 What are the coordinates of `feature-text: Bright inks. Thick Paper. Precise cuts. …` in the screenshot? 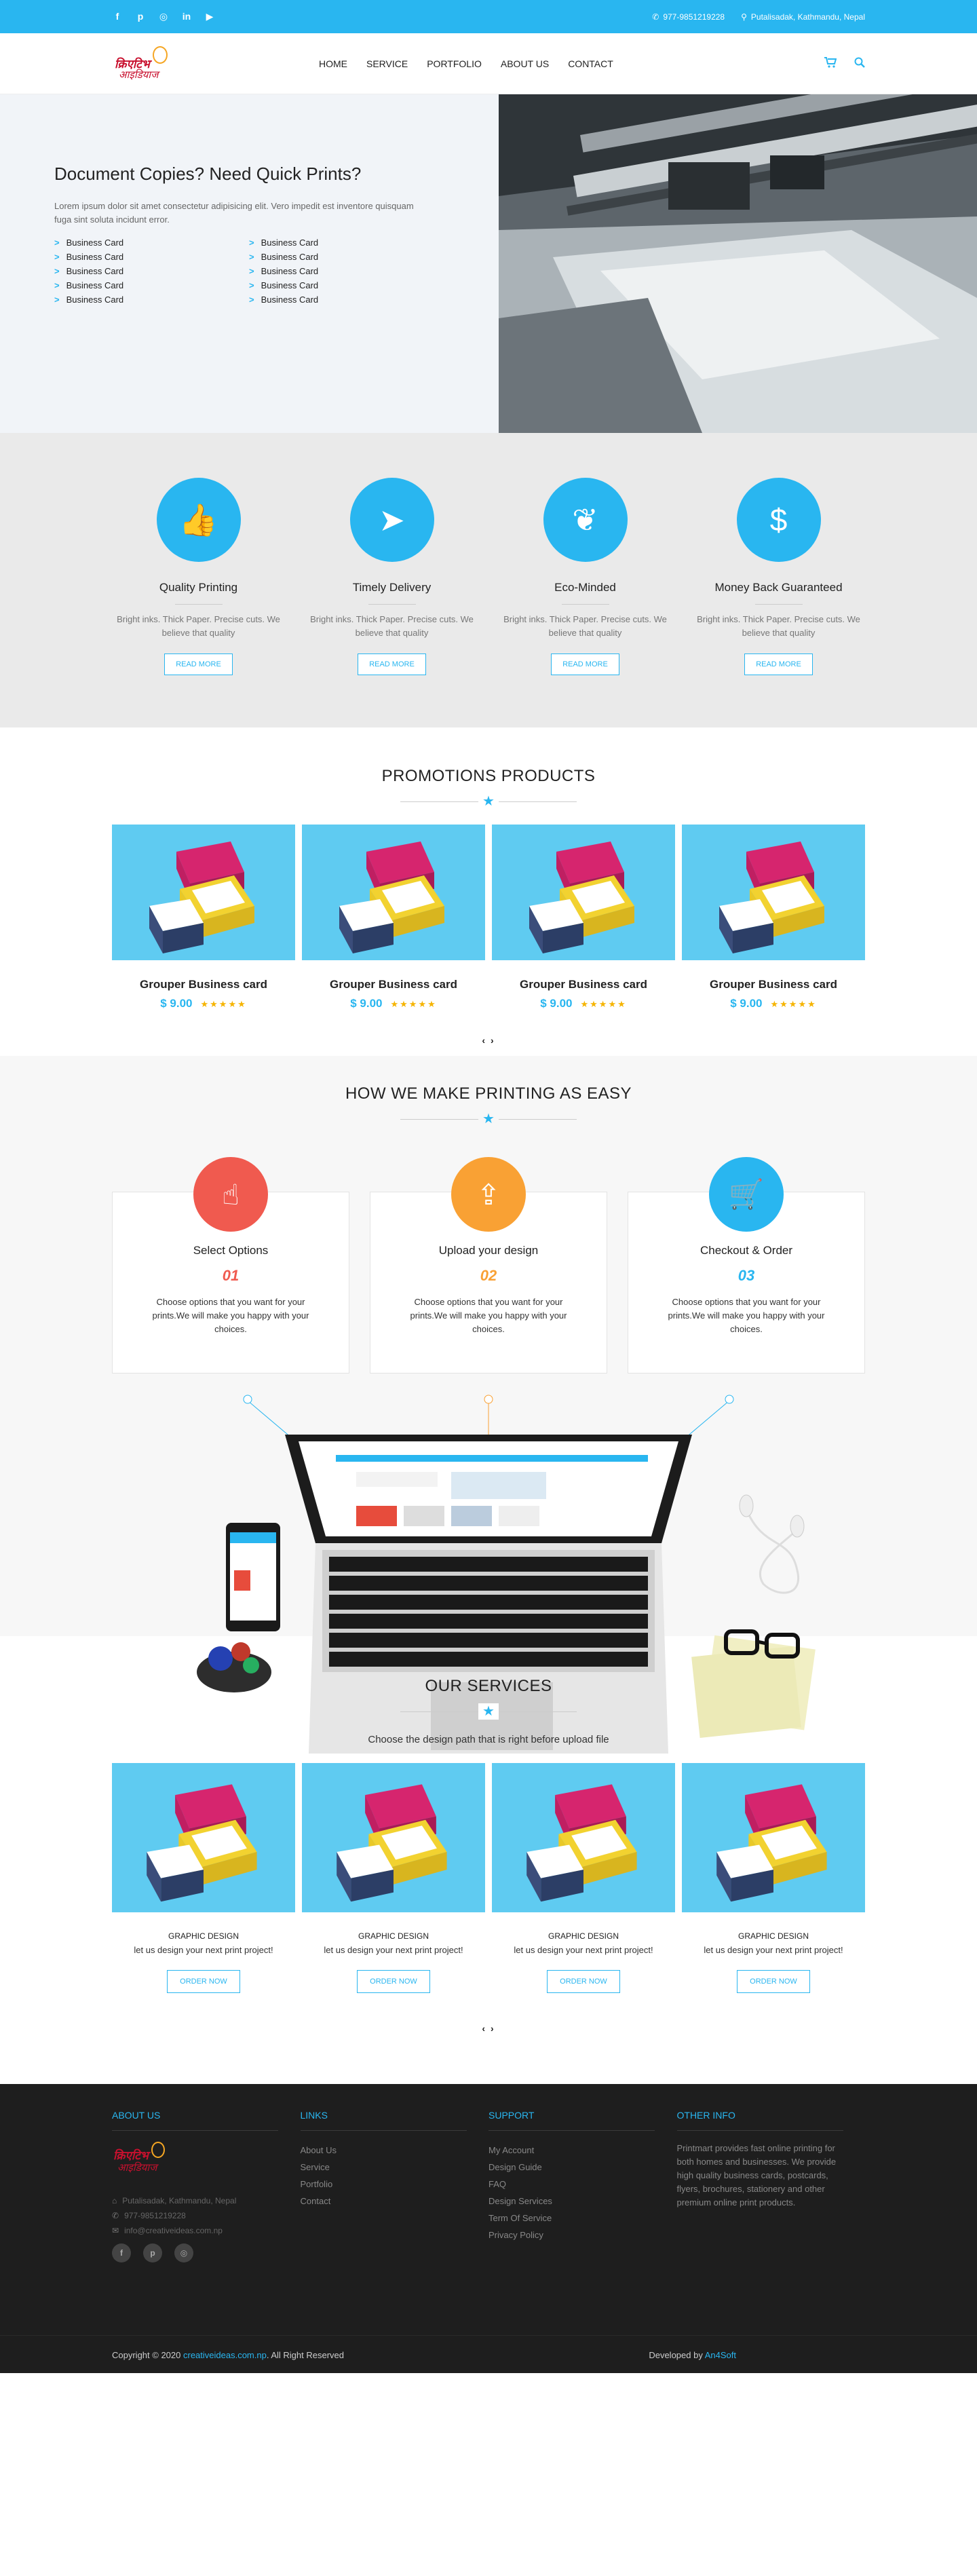 It's located at (199, 626).